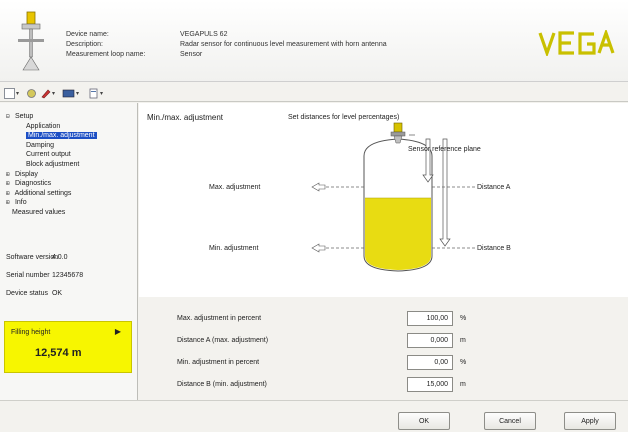 The width and height of the screenshot is (628, 432). What do you see at coordinates (51, 184) in the screenshot?
I see `tree-item-diagnostics: ⊞ Diagnostics` at bounding box center [51, 184].